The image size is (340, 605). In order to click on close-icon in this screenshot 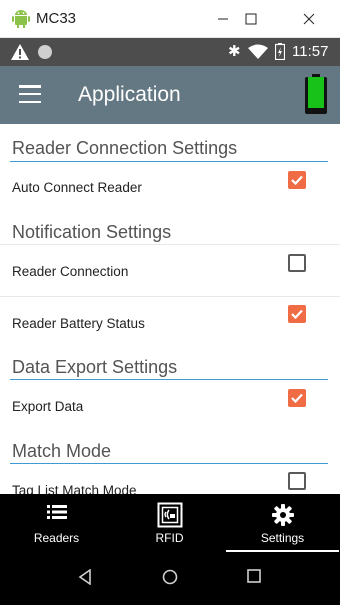, I will do `click(309, 19)`.